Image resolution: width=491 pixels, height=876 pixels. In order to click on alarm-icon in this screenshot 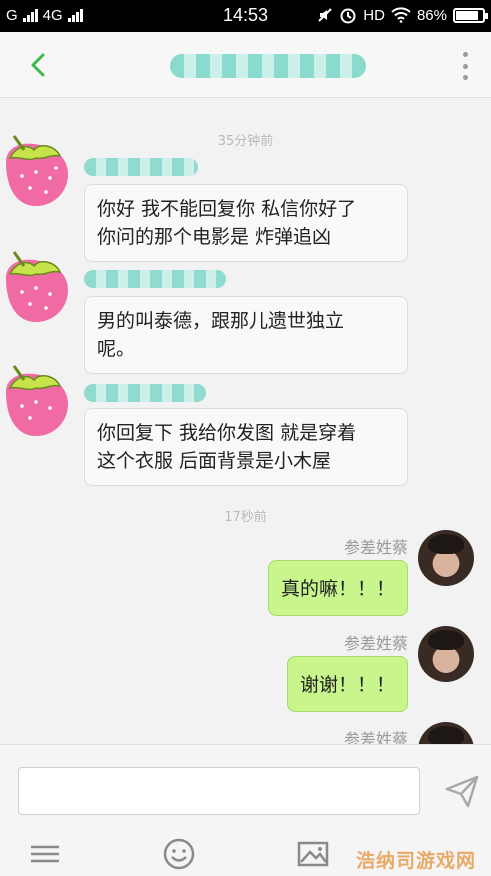, I will do `click(348, 16)`.